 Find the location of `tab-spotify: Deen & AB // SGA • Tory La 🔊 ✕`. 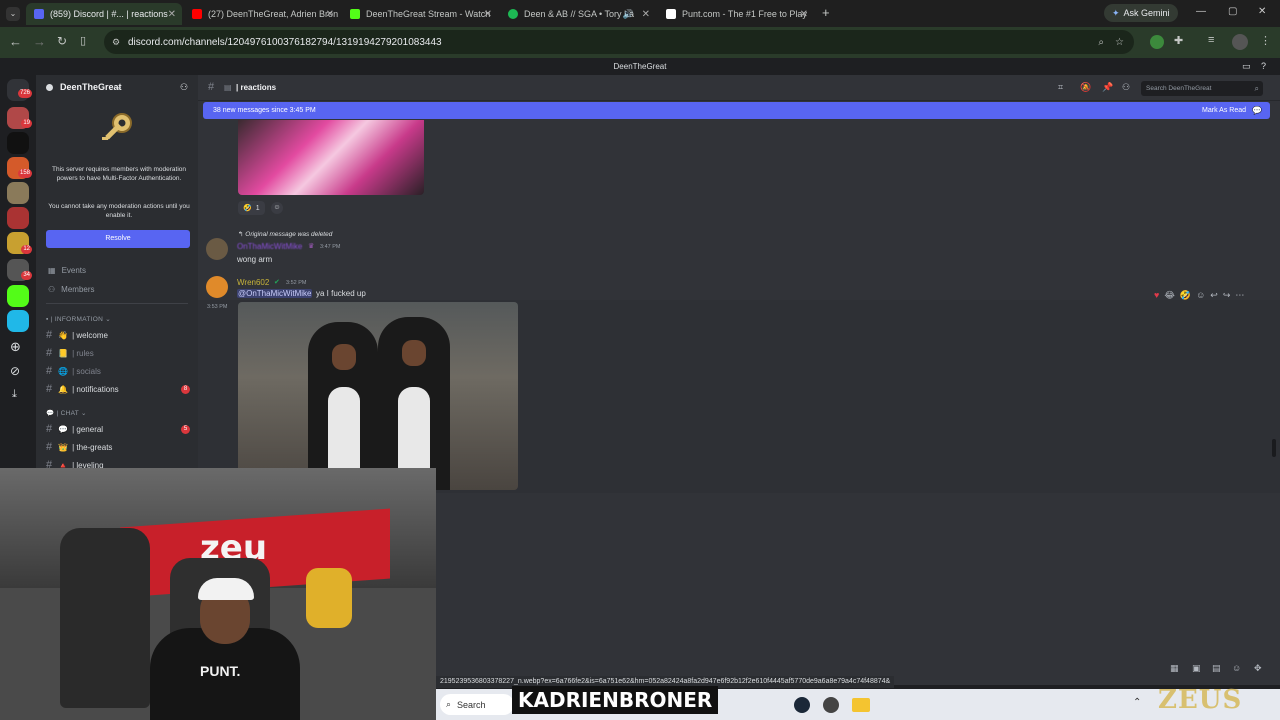

tab-spotify: Deen & AB // SGA • Tory La 🔊 ✕ is located at coordinates (578, 14).